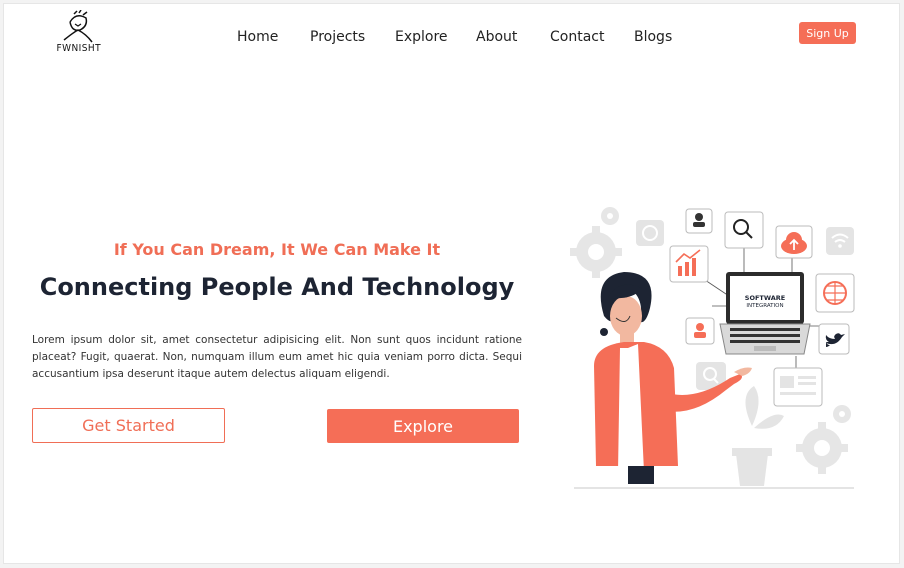  What do you see at coordinates (827, 33) in the screenshot?
I see `sign-up-button: Sign Up` at bounding box center [827, 33].